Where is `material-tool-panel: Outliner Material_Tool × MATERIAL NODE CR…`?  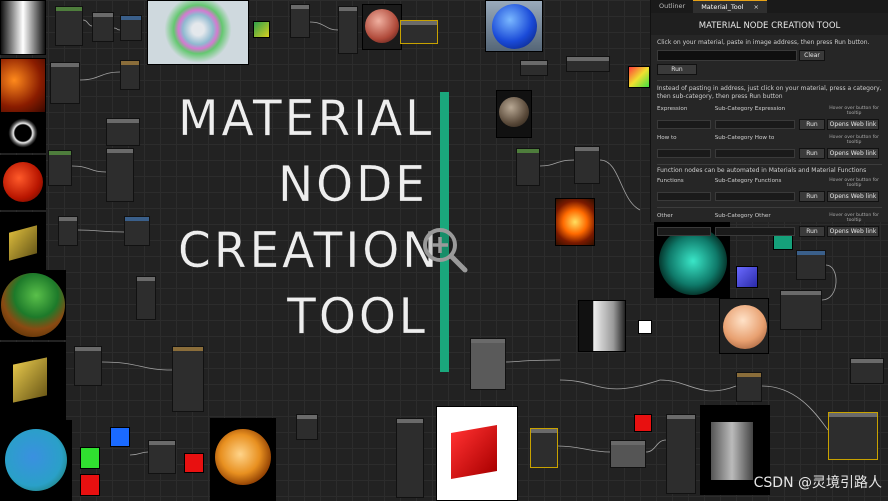 material-tool-panel: Outliner Material_Tool × MATERIAL NODE CR… is located at coordinates (769, 118).